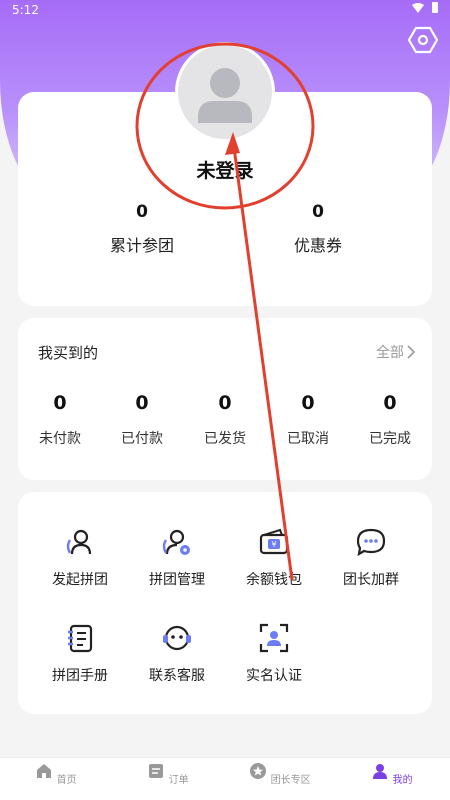 The height and width of the screenshot is (800, 450). What do you see at coordinates (178, 780) in the screenshot?
I see `tab-label: 订单` at bounding box center [178, 780].